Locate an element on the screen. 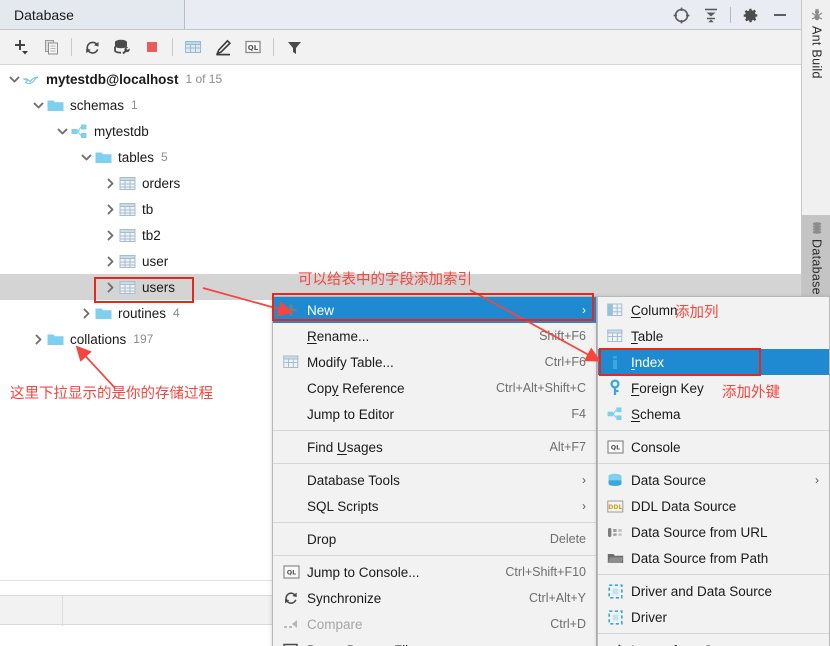 The image size is (830, 646). submenu-data-source-from-url: Data Source from URL is located at coordinates (713, 532).